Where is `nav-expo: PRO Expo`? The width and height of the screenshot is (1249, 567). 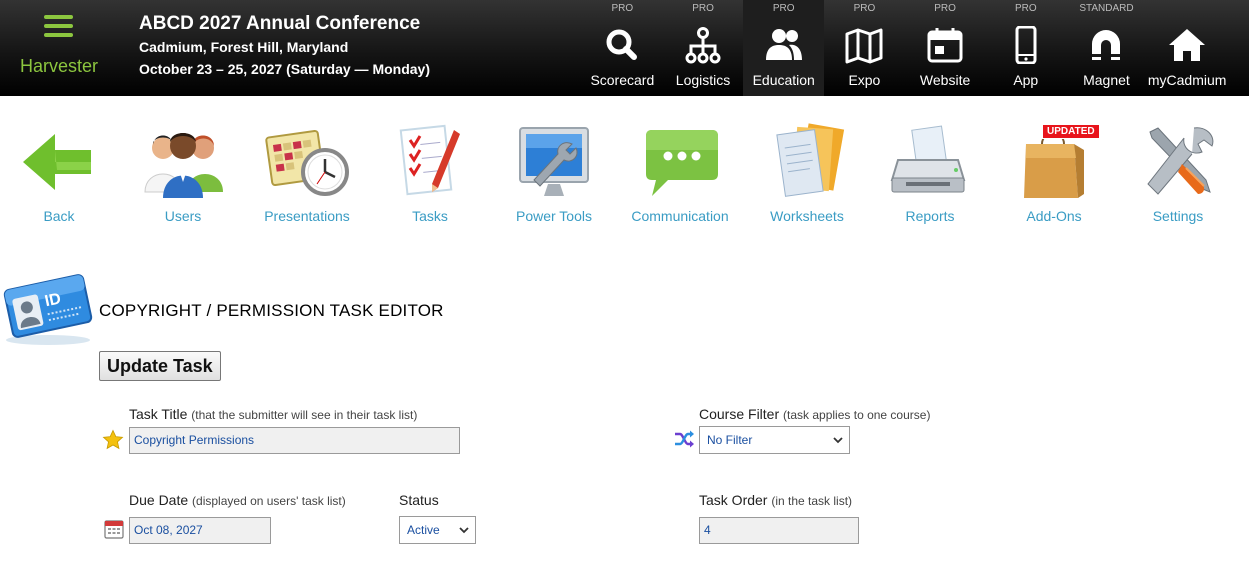
nav-expo: PRO Expo is located at coordinates (864, 48).